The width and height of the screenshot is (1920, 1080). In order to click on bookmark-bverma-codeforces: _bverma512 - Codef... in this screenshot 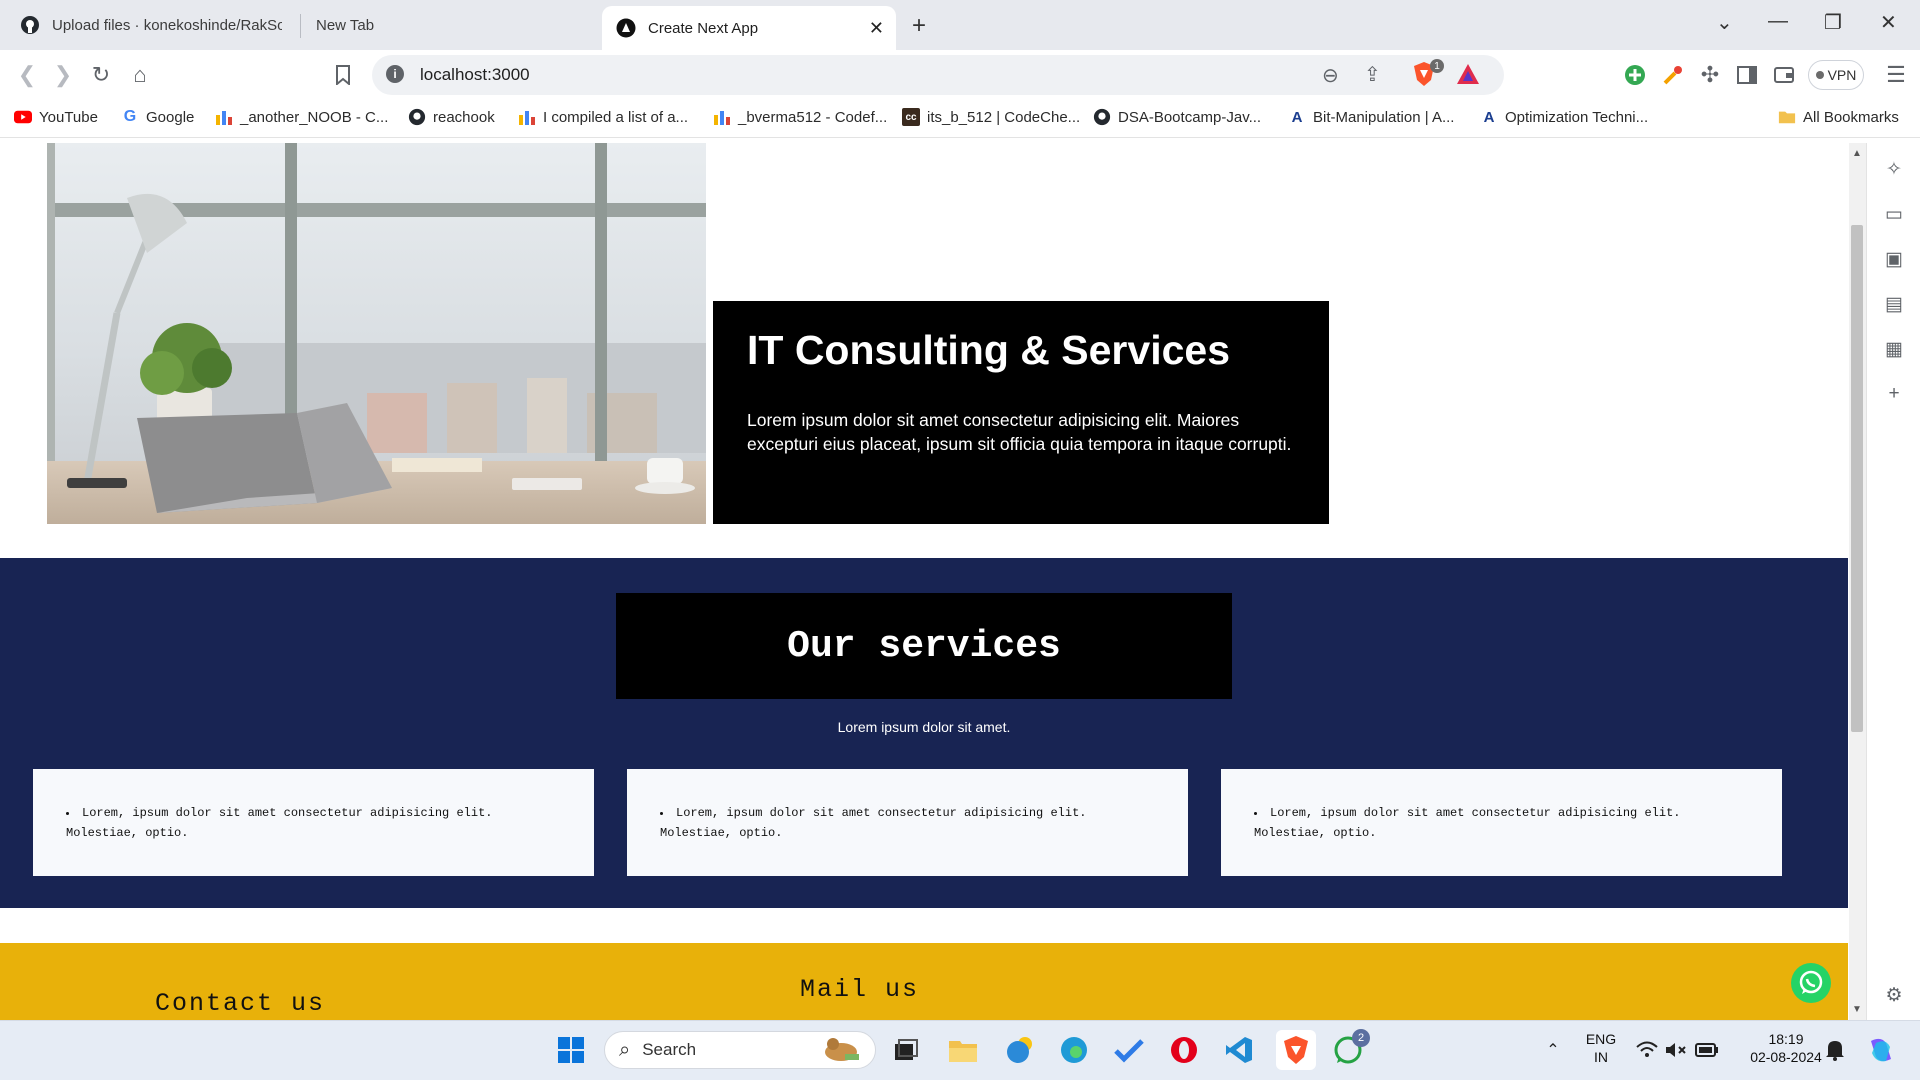, I will do `click(800, 117)`.